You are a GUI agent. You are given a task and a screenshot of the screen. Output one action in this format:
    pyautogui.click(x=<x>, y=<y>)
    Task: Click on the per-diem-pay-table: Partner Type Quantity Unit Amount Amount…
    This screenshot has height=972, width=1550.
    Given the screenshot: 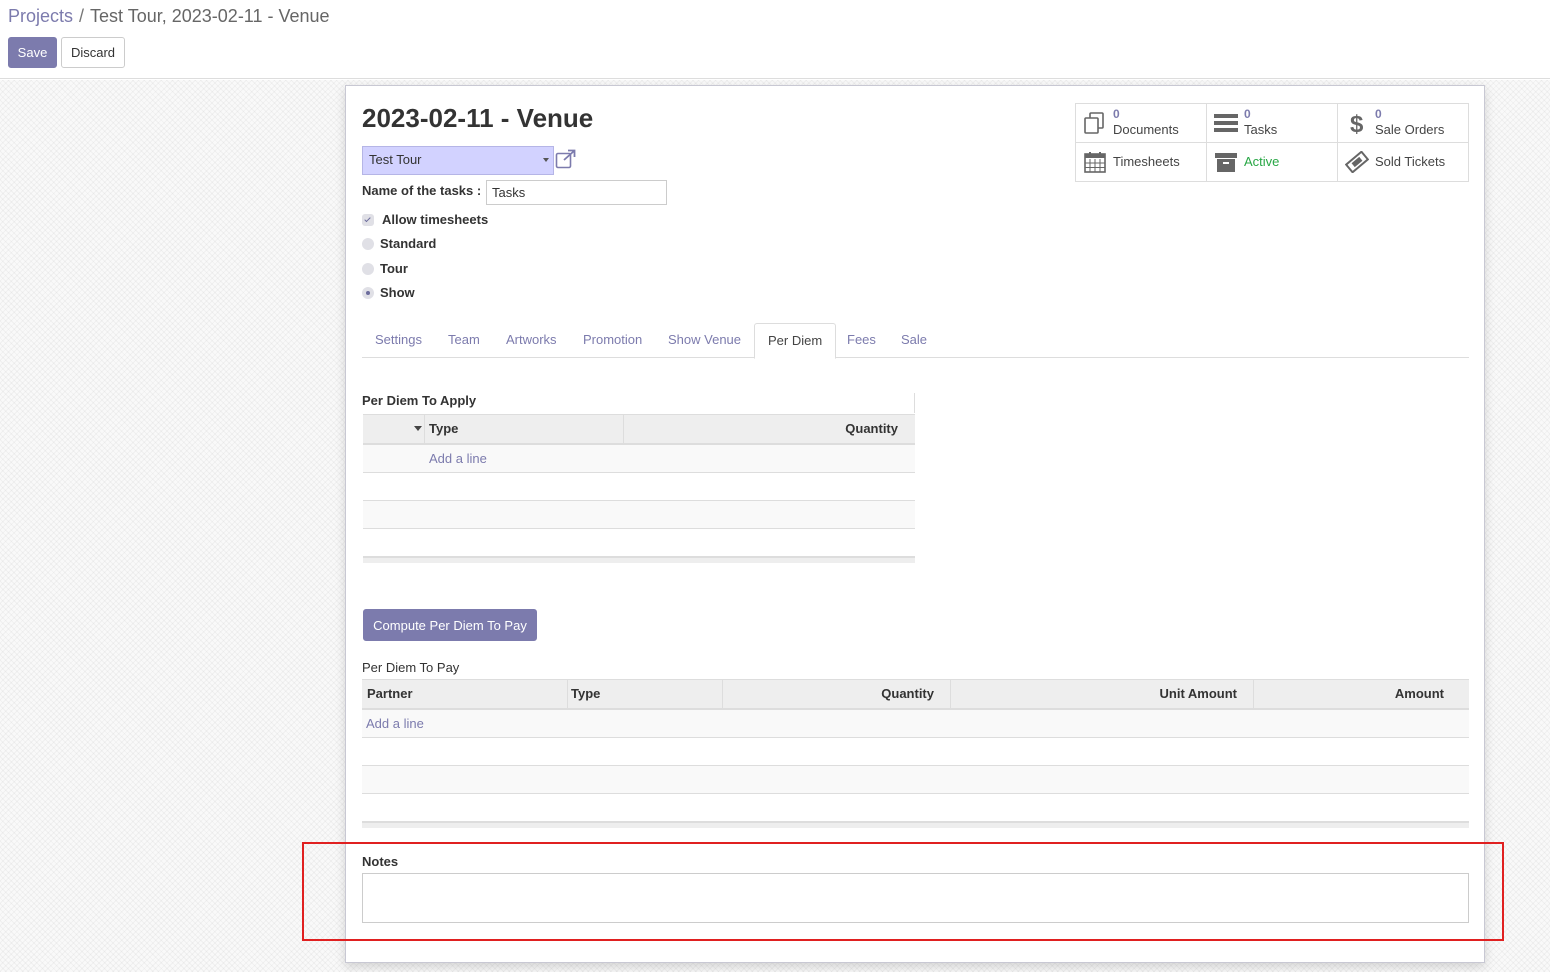 What is the action you would take?
    pyautogui.click(x=915, y=753)
    